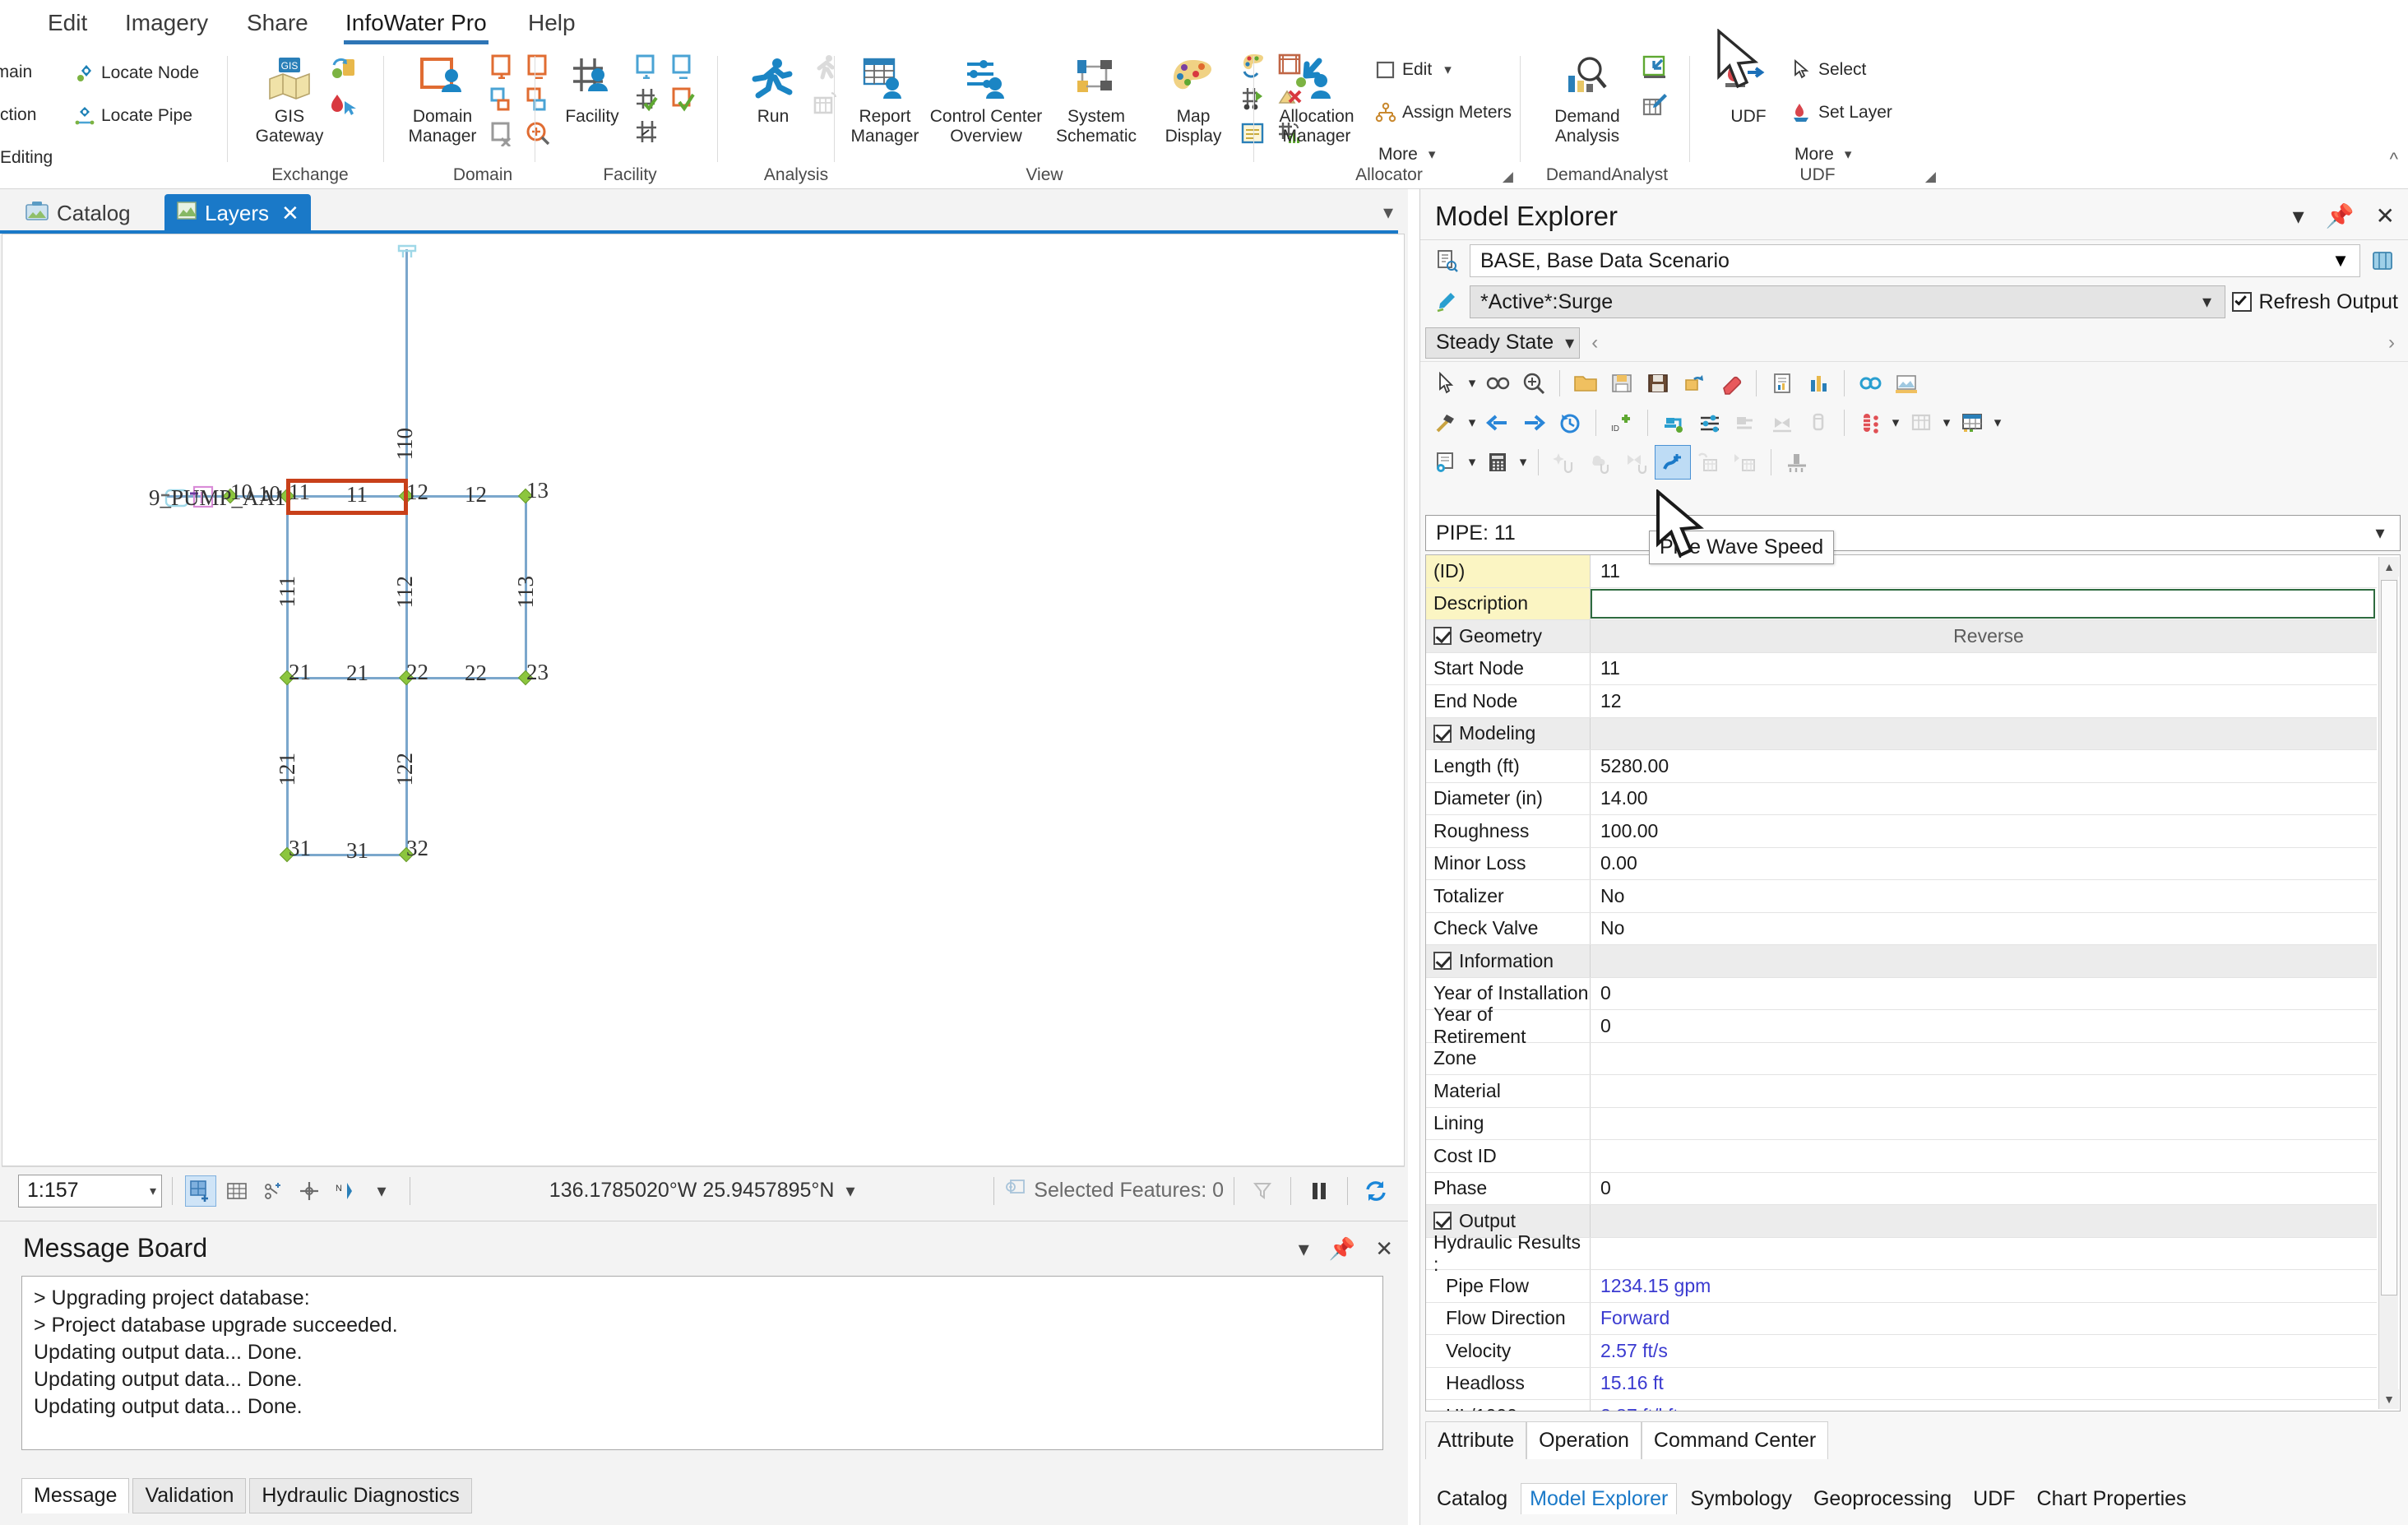  I want to click on water-quality-icon, so click(1870, 423).